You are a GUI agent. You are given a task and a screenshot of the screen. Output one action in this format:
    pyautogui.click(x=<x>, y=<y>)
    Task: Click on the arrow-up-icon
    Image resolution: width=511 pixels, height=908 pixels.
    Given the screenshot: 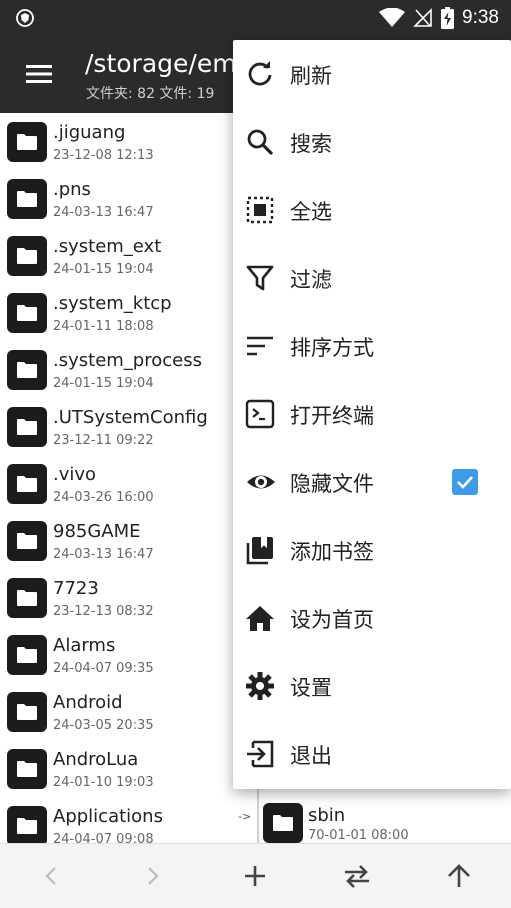 What is the action you would take?
    pyautogui.click(x=459, y=875)
    